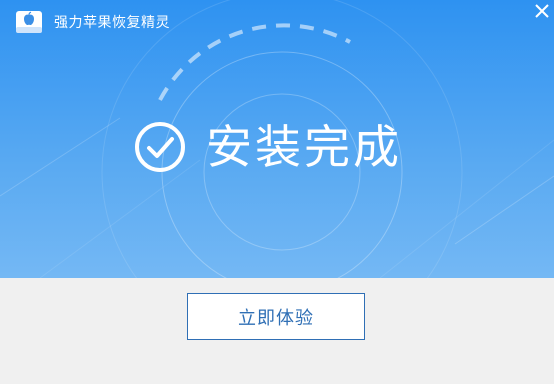 The width and height of the screenshot is (554, 384). I want to click on title-bar: 强力苹果恢复精灵, so click(277, 17).